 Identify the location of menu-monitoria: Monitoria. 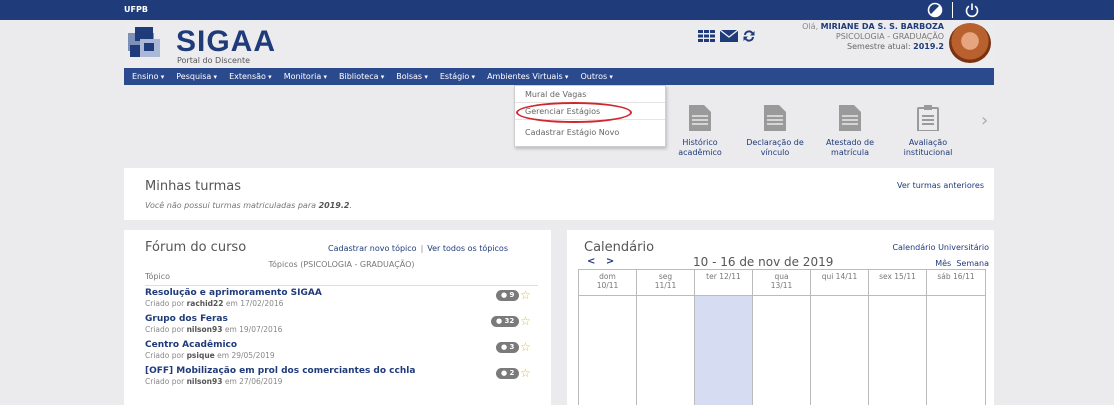
(305, 76).